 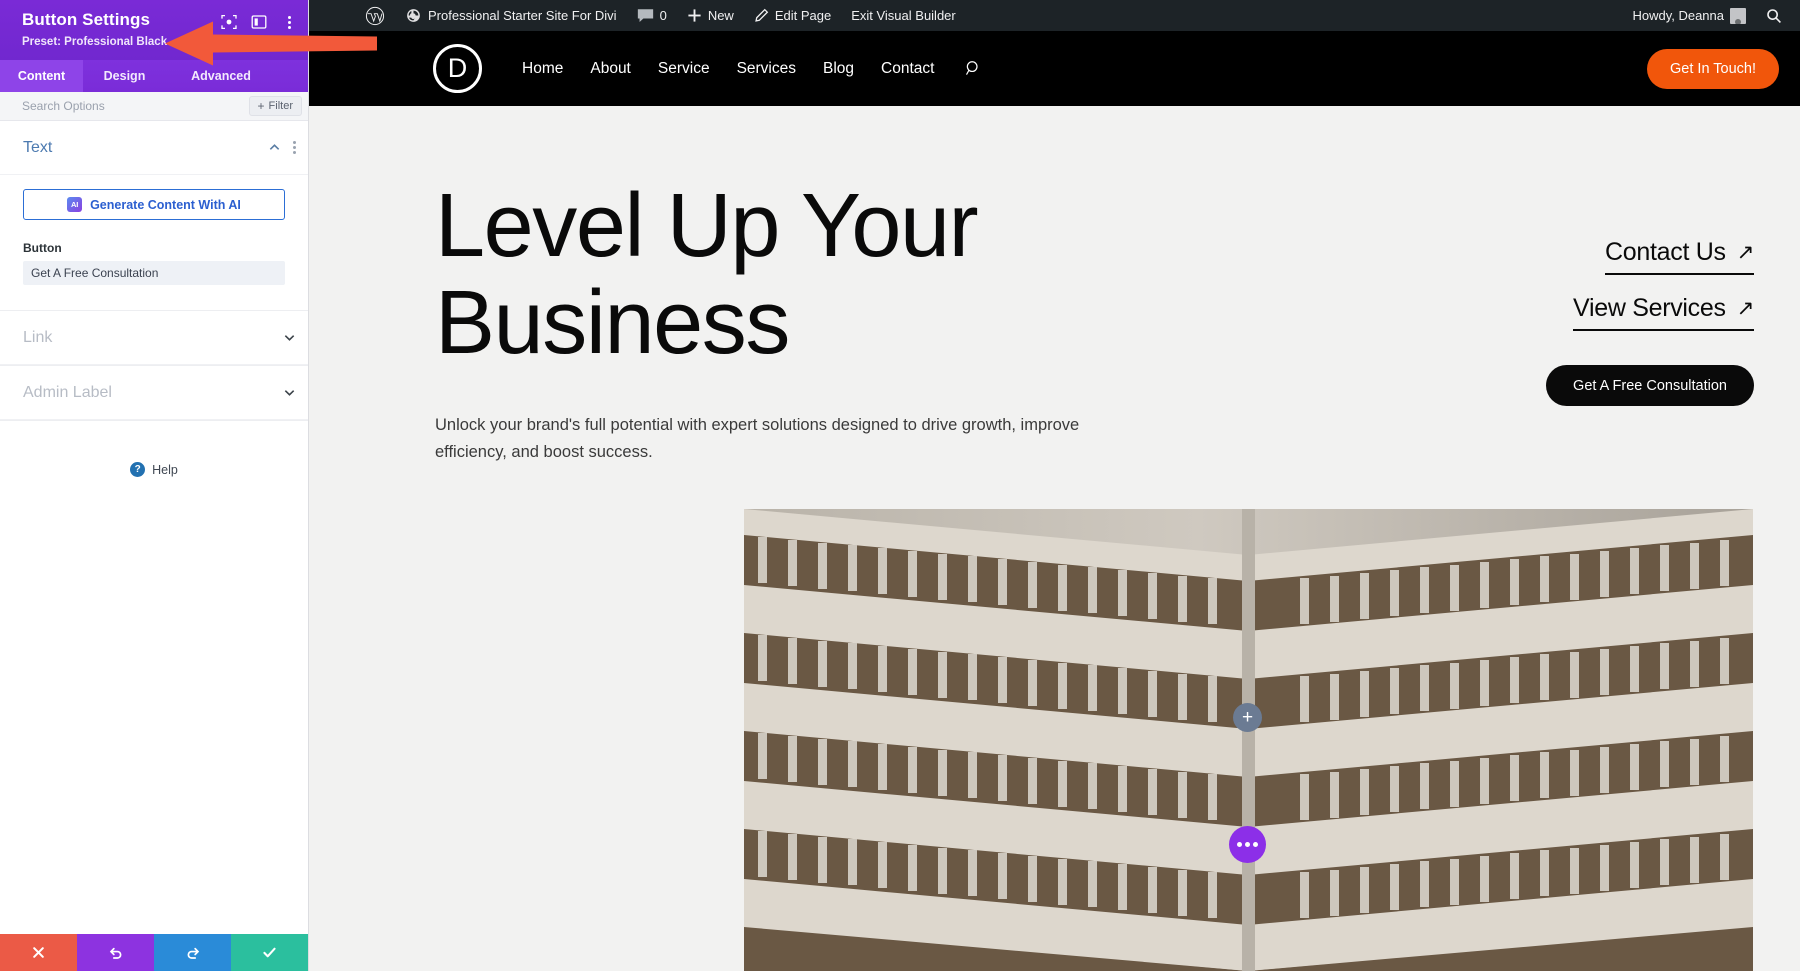 What do you see at coordinates (274, 147) in the screenshot?
I see `chevron-up-icon` at bounding box center [274, 147].